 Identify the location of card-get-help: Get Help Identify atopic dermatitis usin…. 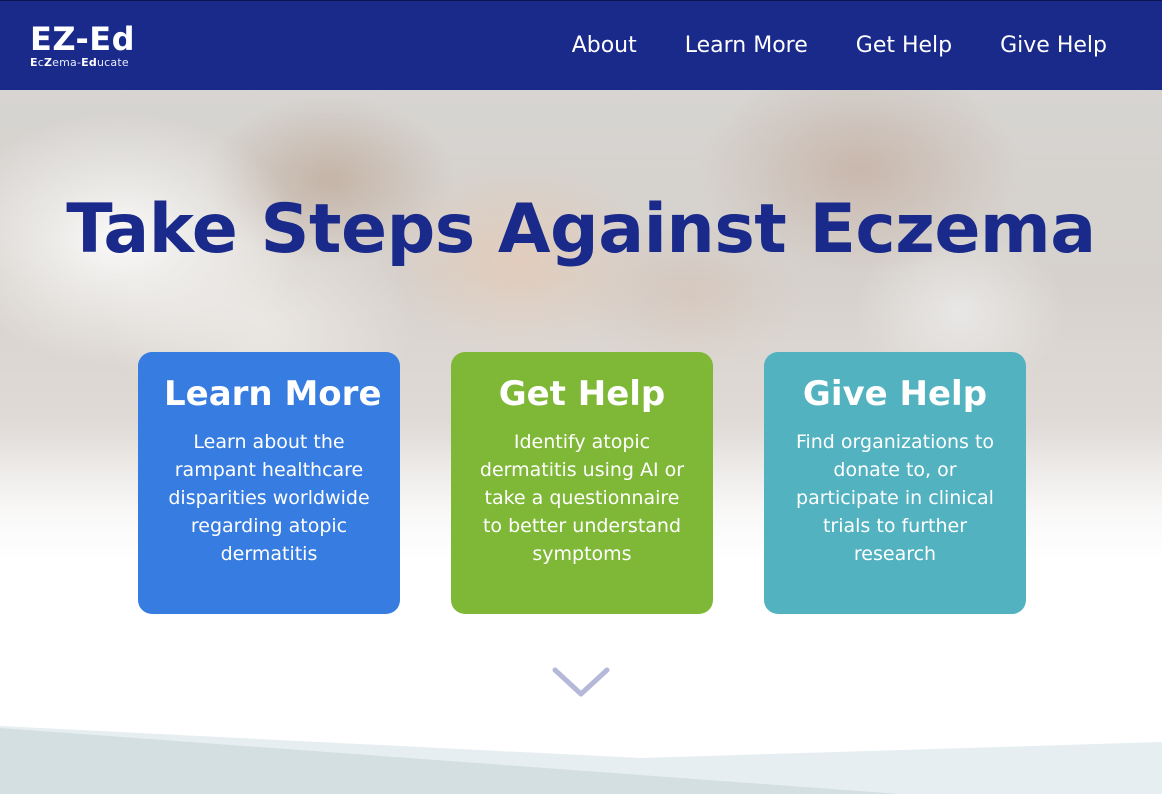
(582, 483).